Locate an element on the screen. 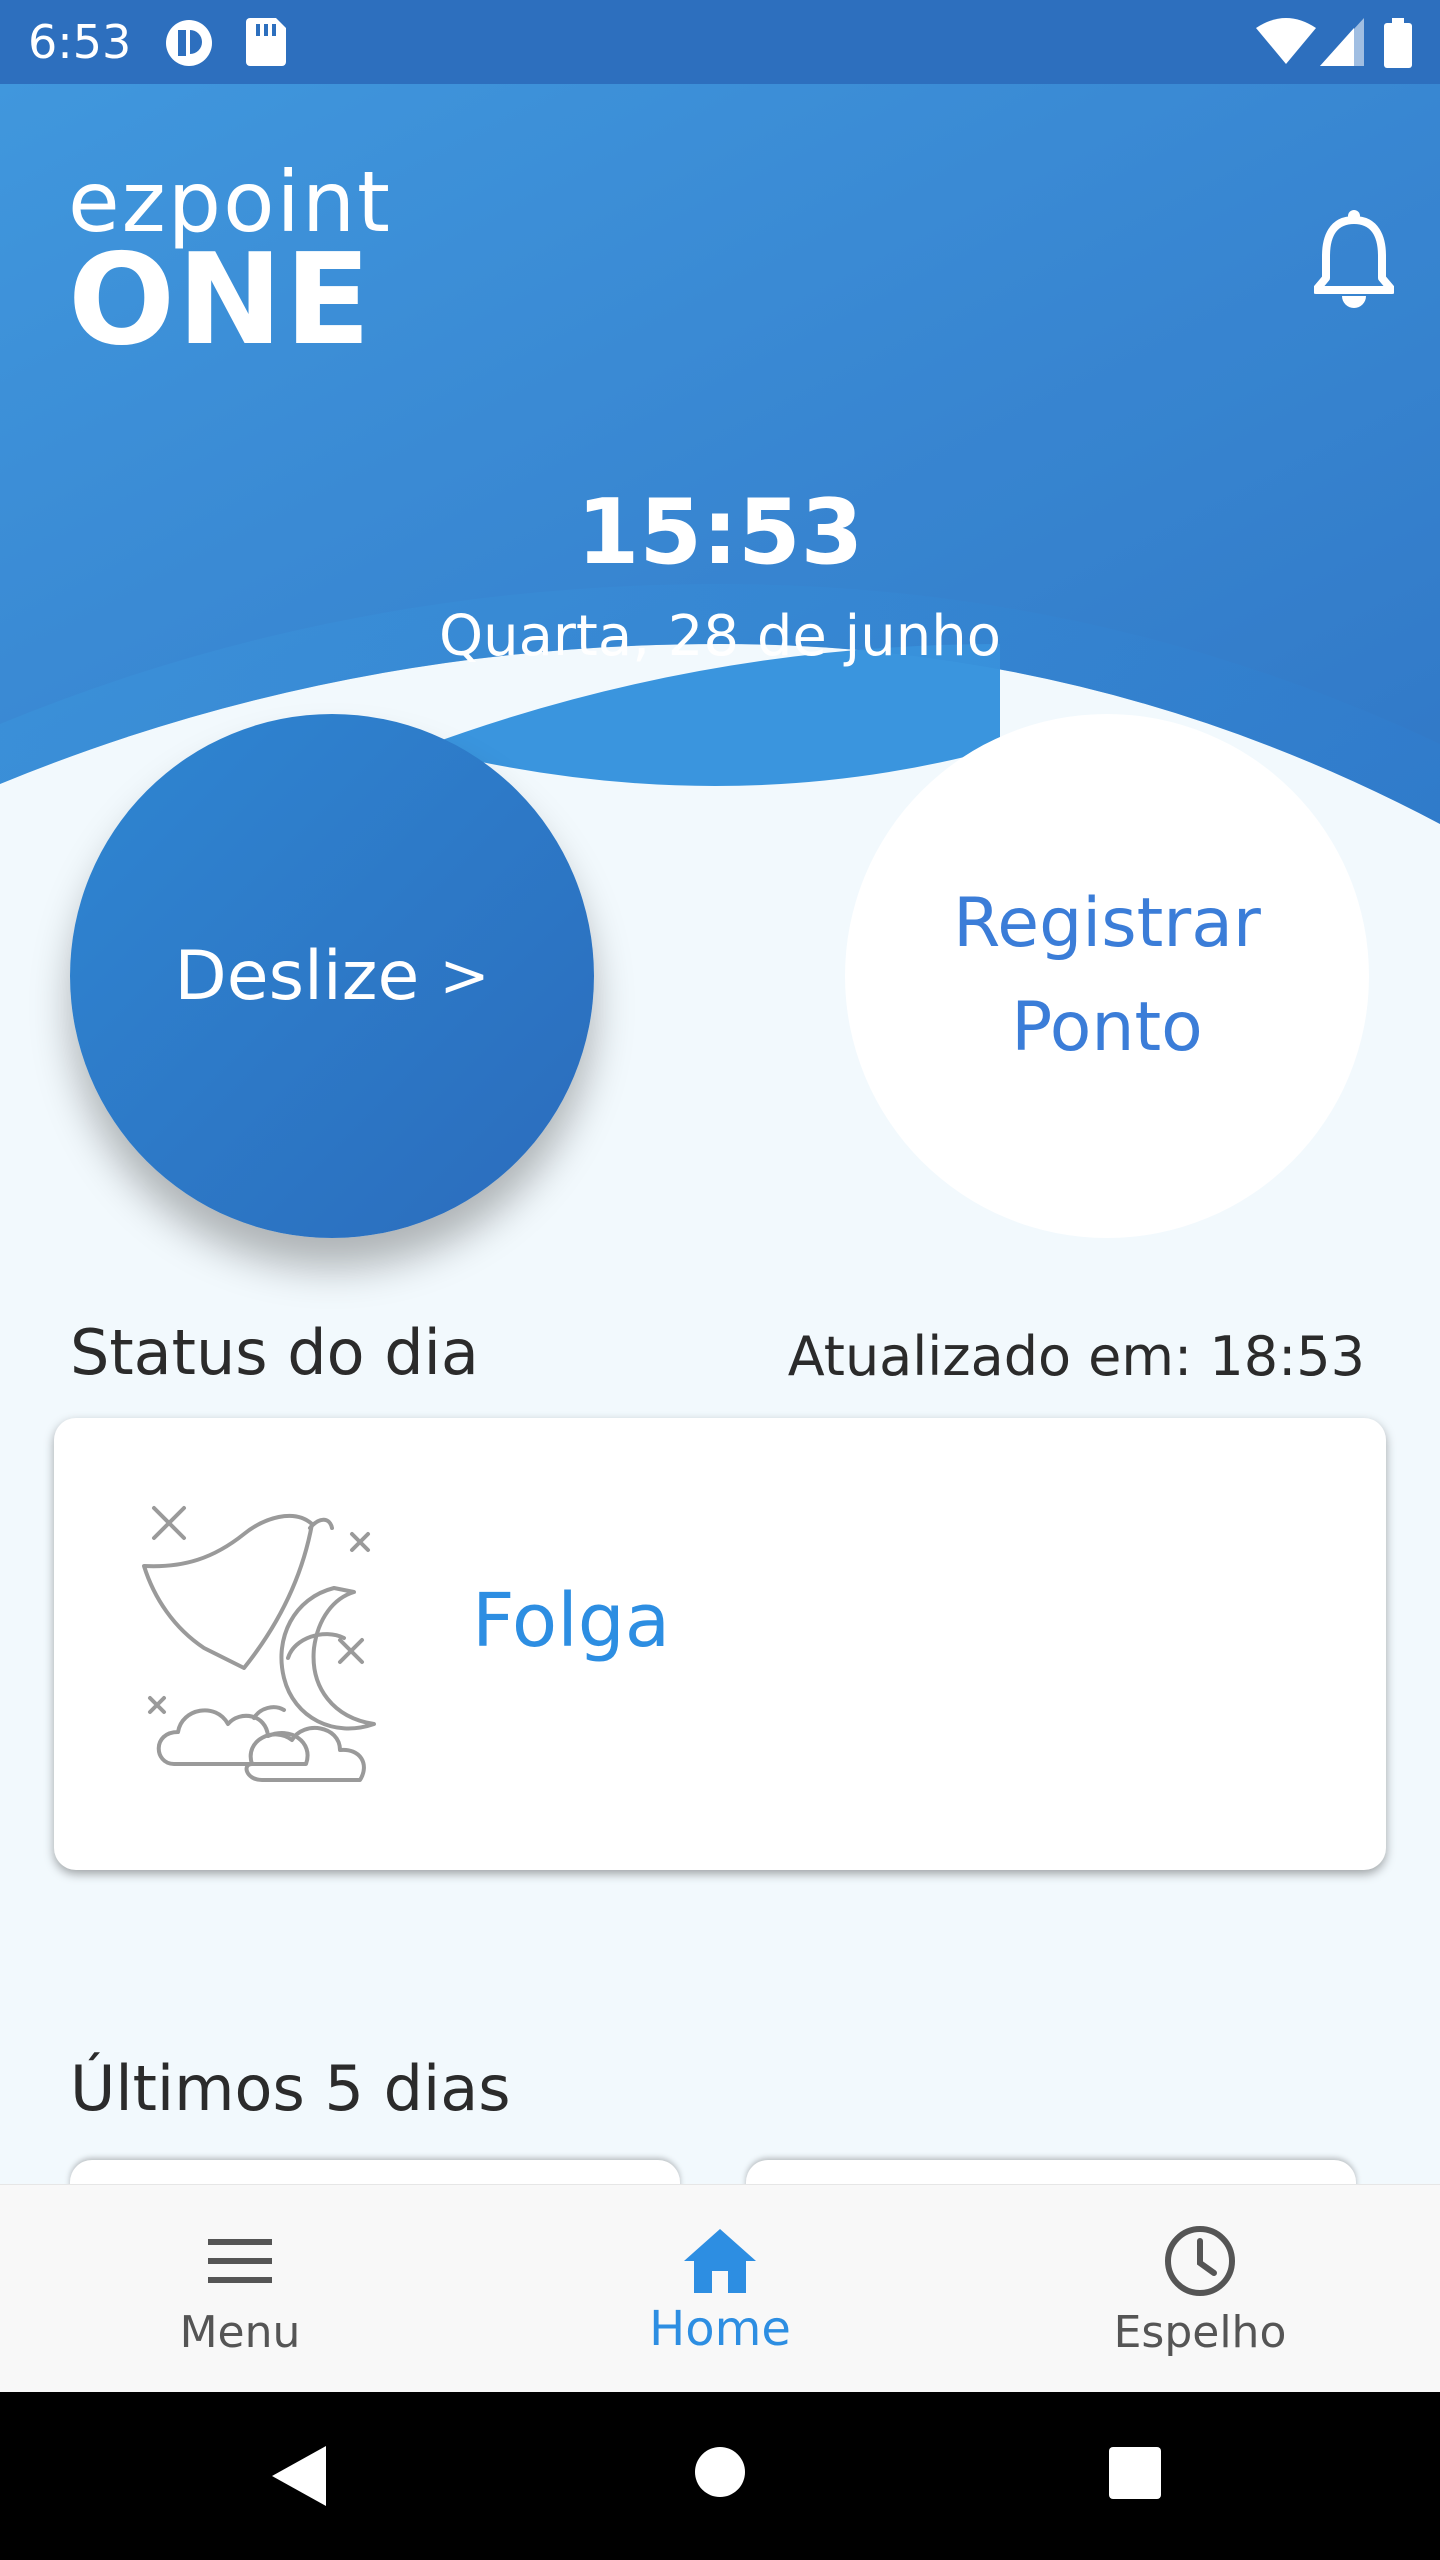 Image resolution: width=1440 pixels, height=2560 pixels. register-label-line1: Registrar is located at coordinates (1107, 923).